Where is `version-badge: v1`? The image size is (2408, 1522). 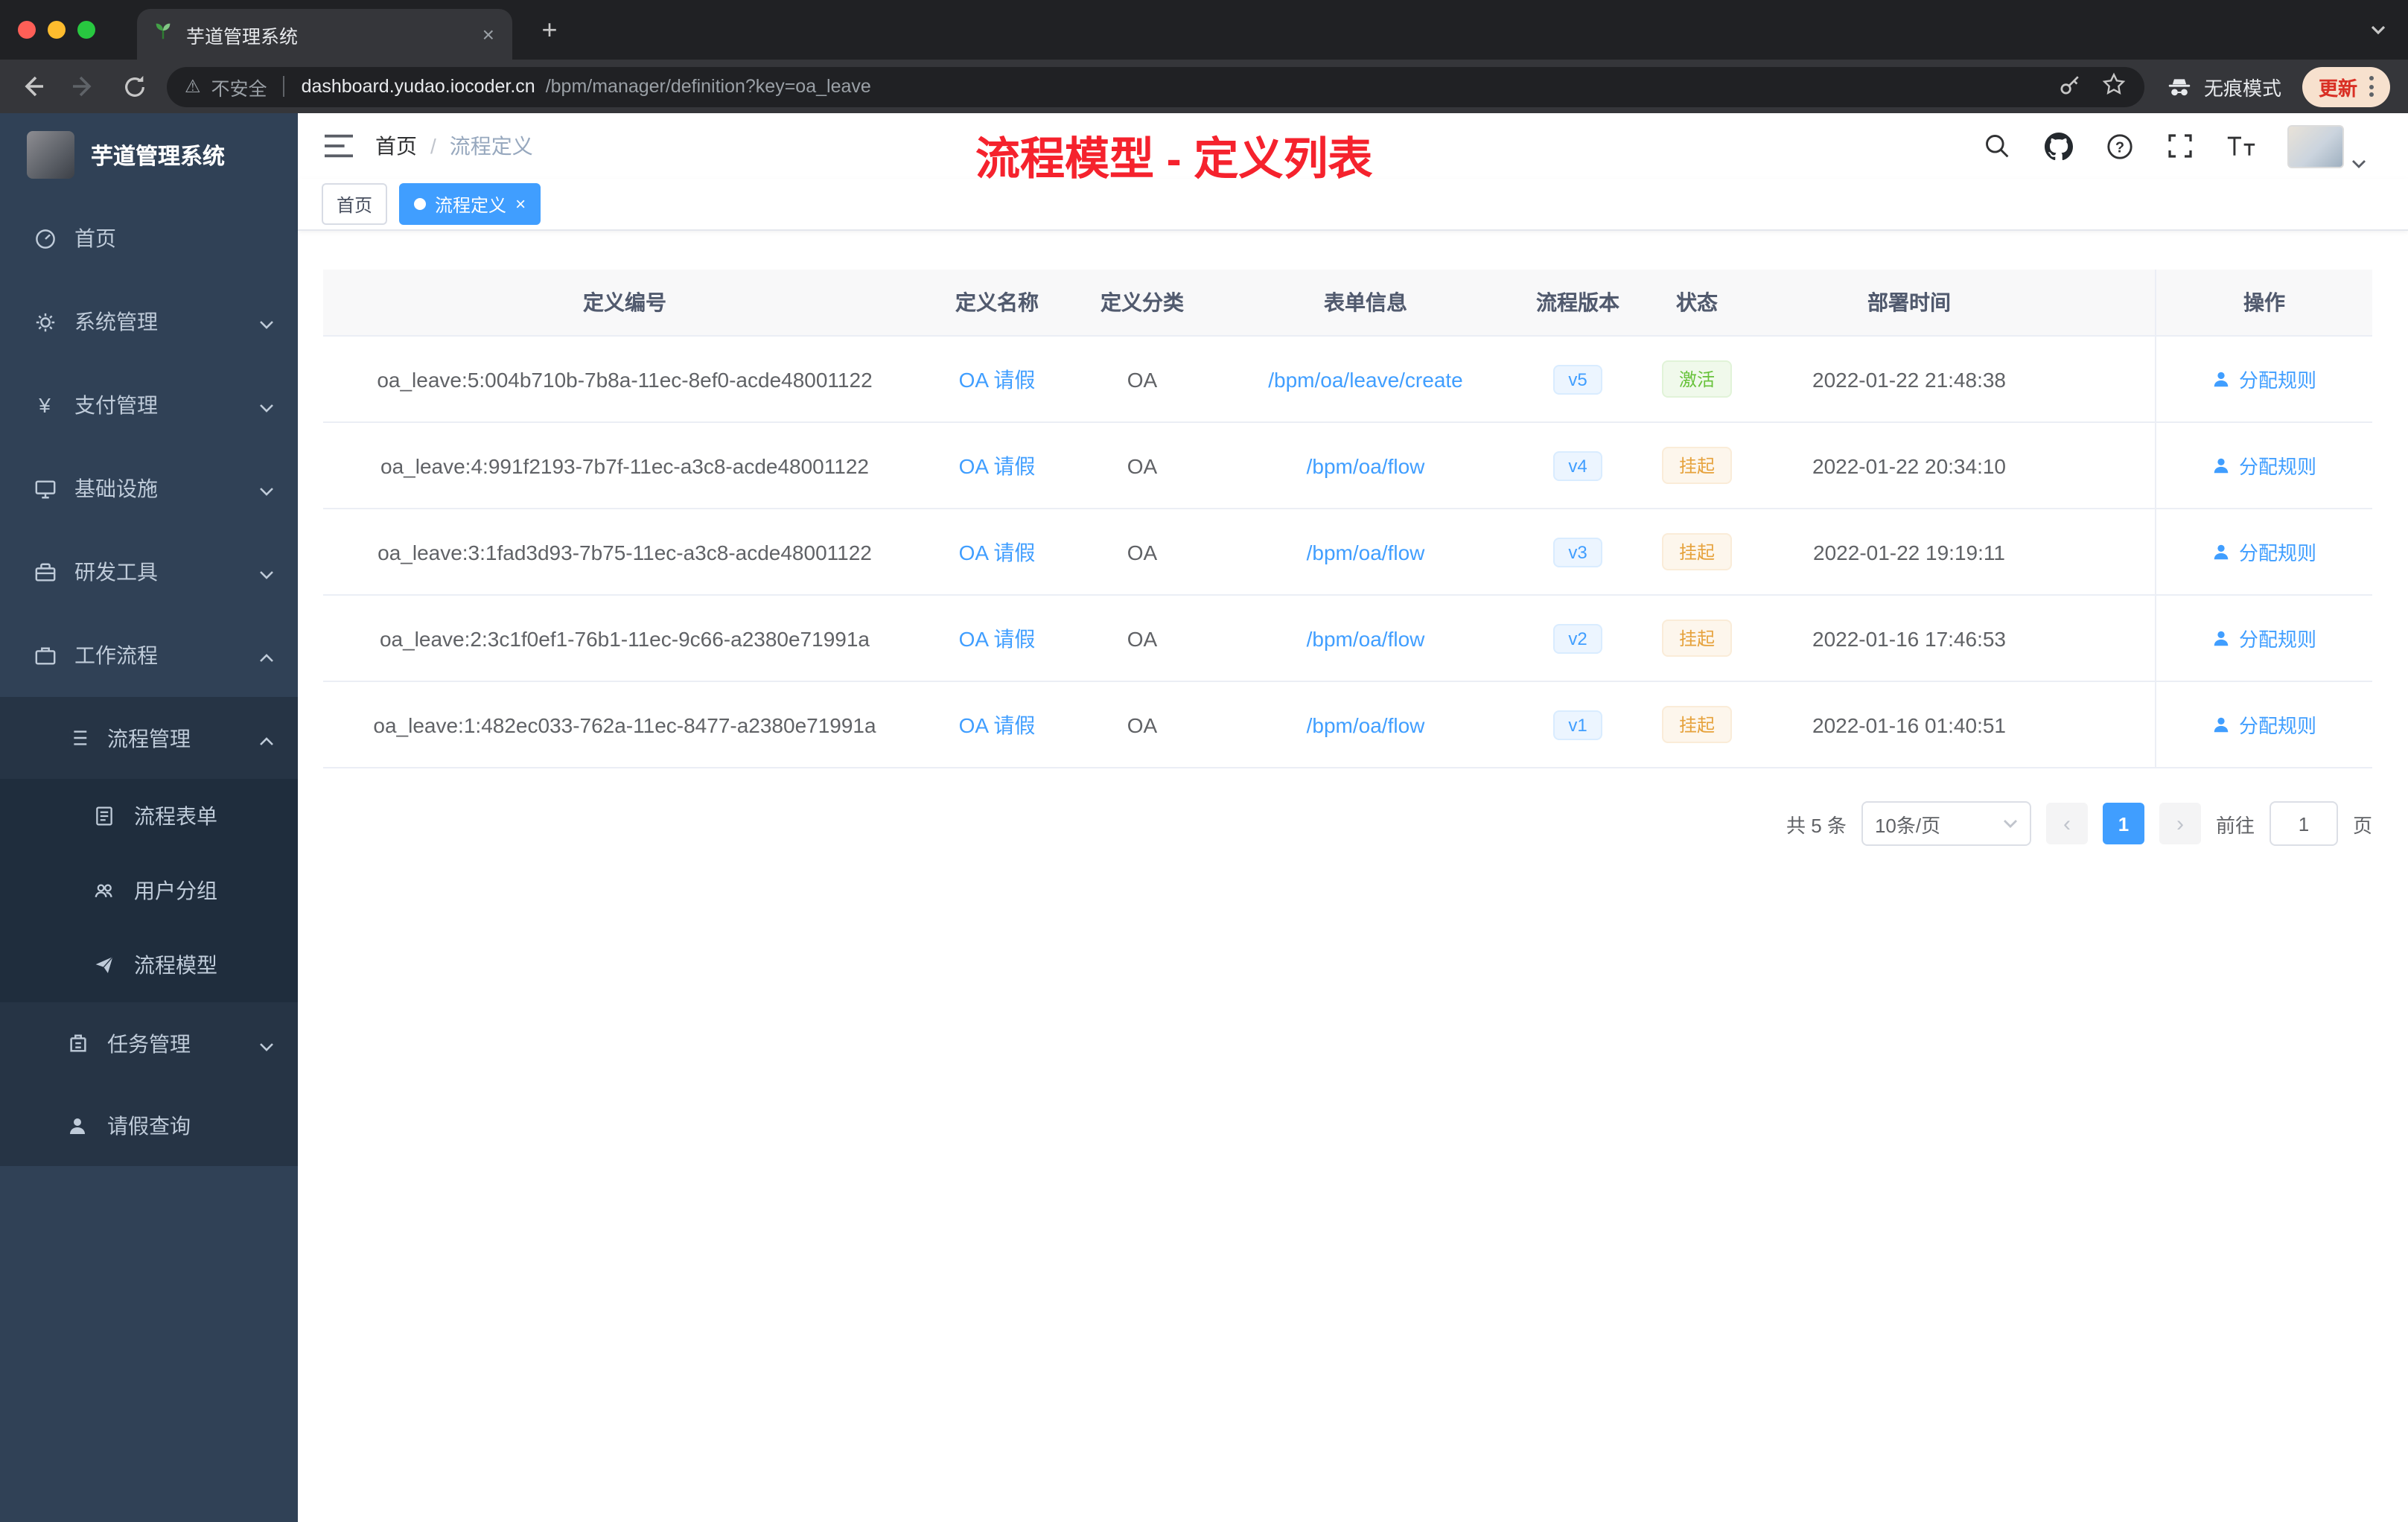
version-badge: v1 is located at coordinates (1577, 724).